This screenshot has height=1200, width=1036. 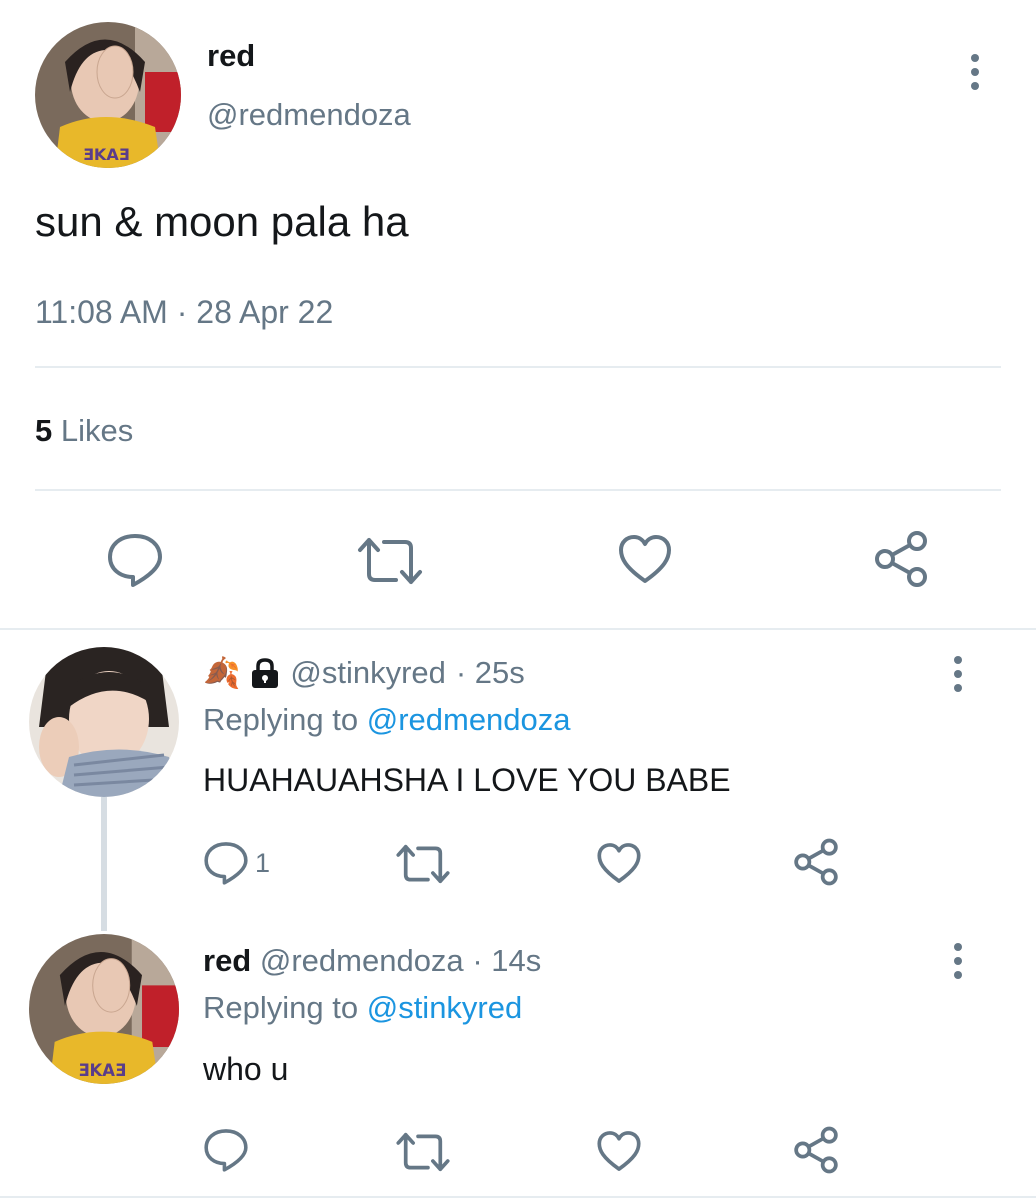 What do you see at coordinates (362, 1008) in the screenshot?
I see `reply2-replying-to: Replying to @stinkyred` at bounding box center [362, 1008].